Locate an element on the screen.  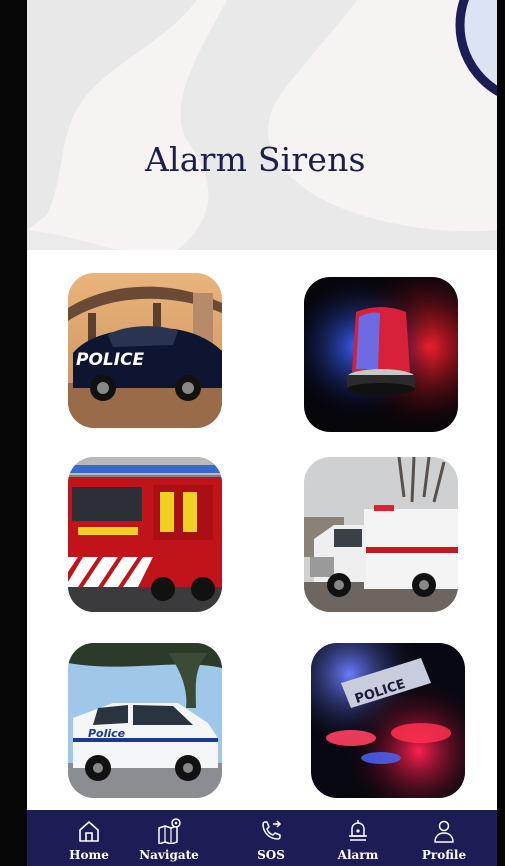
user-icon is located at coordinates (444, 831).